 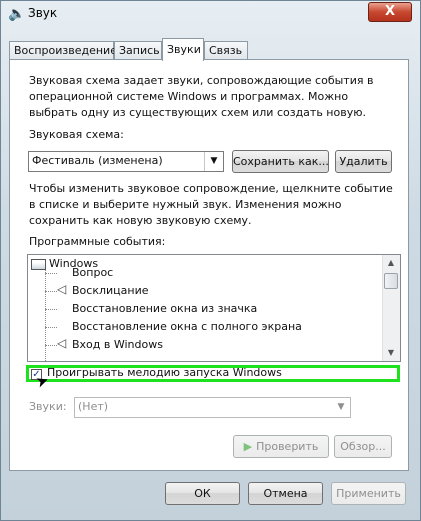 I want to click on list-item: Восстановление окна из значка, so click(x=164, y=309).